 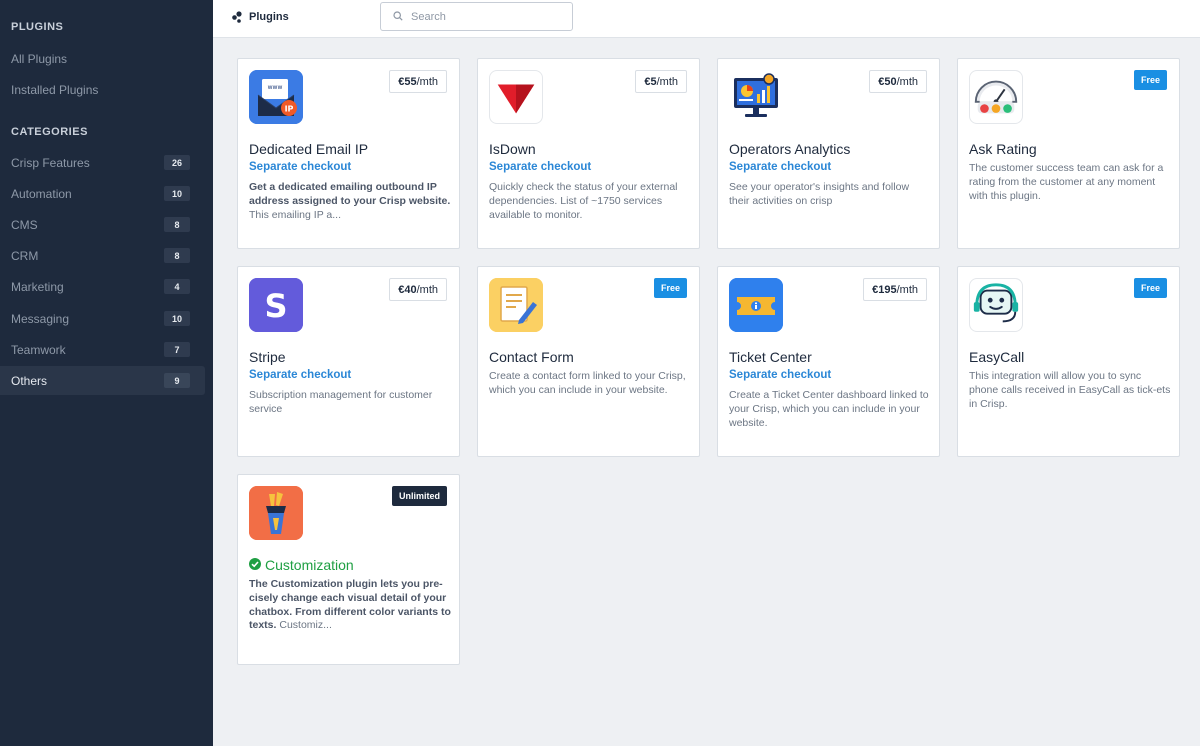 I want to click on sidebar-category-teamwork: Teamwork 7, so click(x=102, y=349).